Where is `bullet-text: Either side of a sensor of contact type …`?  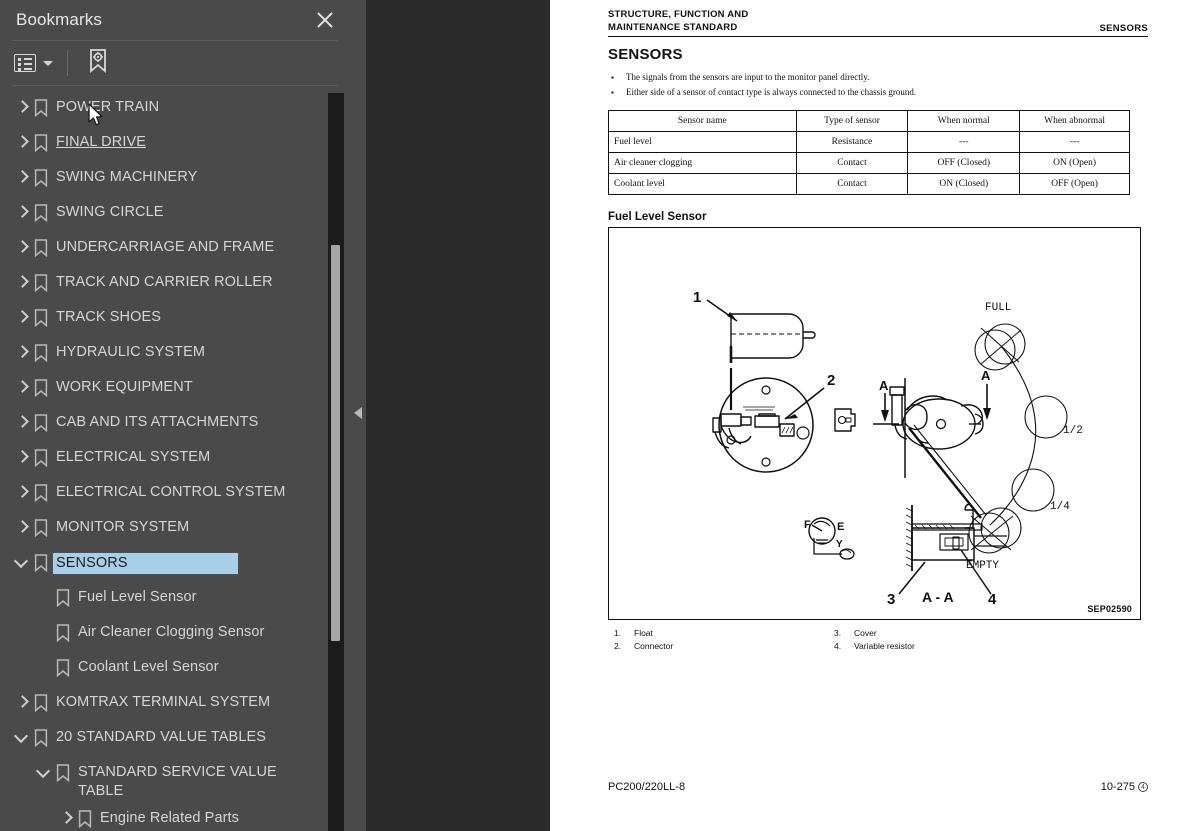 bullet-text: Either side of a sensor of contact type … is located at coordinates (771, 92).